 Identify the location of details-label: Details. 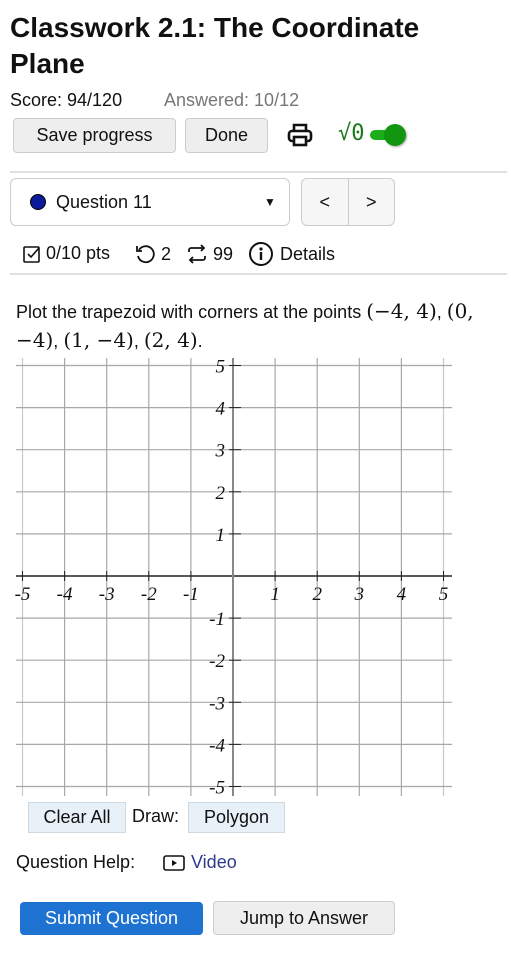
(308, 253).